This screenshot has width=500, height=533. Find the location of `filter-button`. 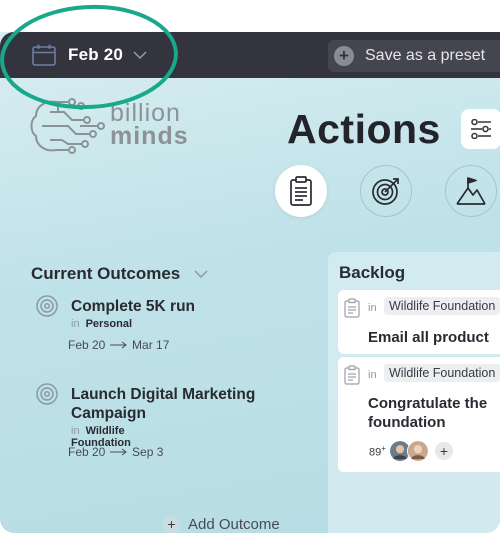

filter-button is located at coordinates (480, 129).